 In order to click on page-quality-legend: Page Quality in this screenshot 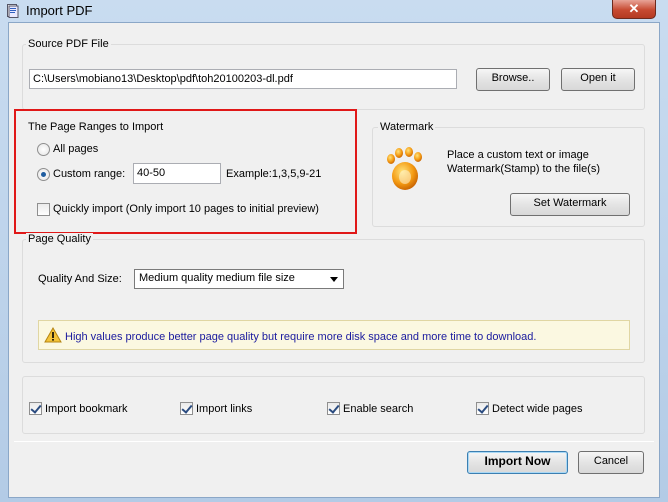, I will do `click(59, 239)`.